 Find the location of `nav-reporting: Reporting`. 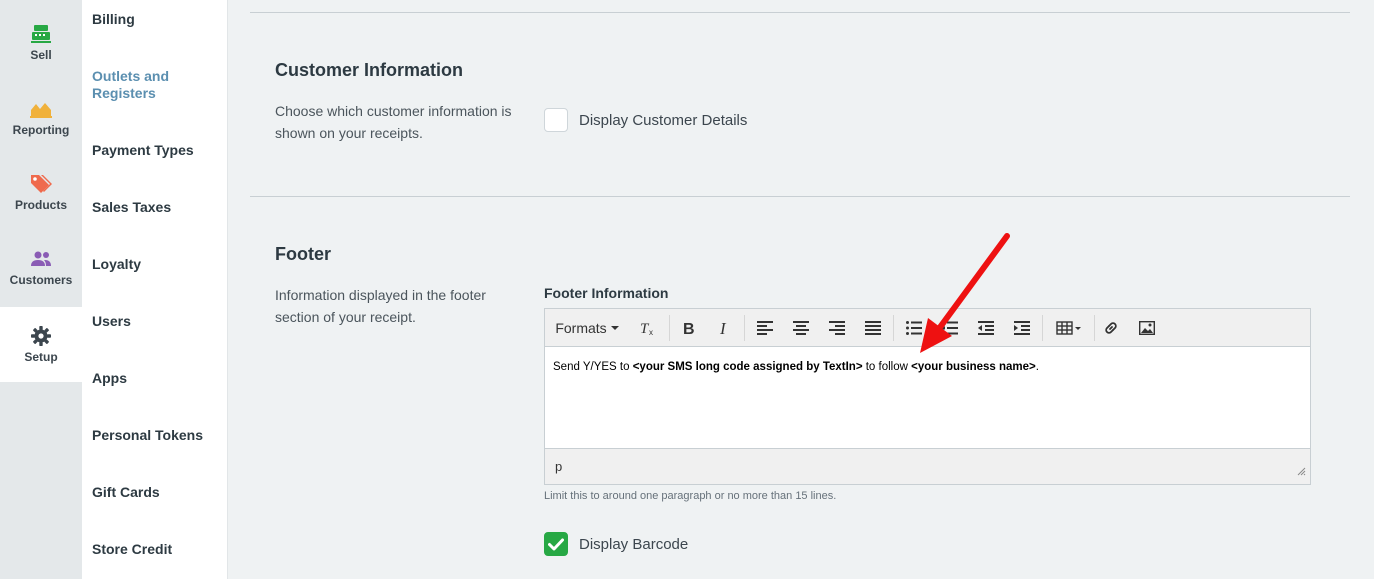

nav-reporting: Reporting is located at coordinates (41, 117).